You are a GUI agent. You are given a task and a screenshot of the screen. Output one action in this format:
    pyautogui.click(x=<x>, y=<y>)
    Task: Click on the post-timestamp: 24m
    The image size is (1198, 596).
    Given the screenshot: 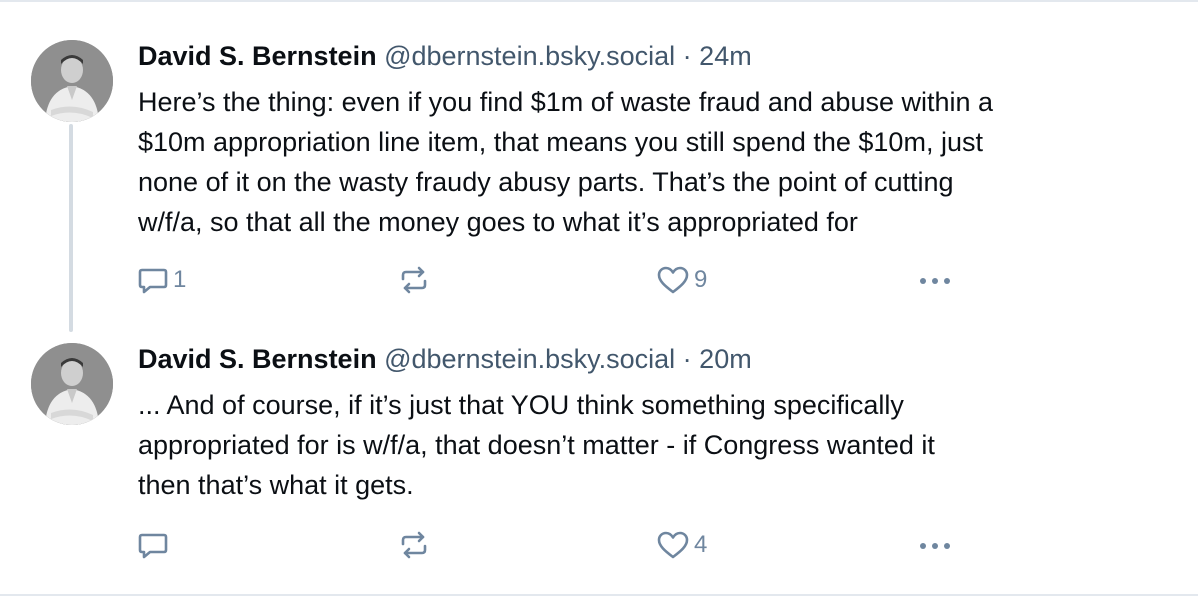 What is the action you would take?
    pyautogui.click(x=725, y=56)
    